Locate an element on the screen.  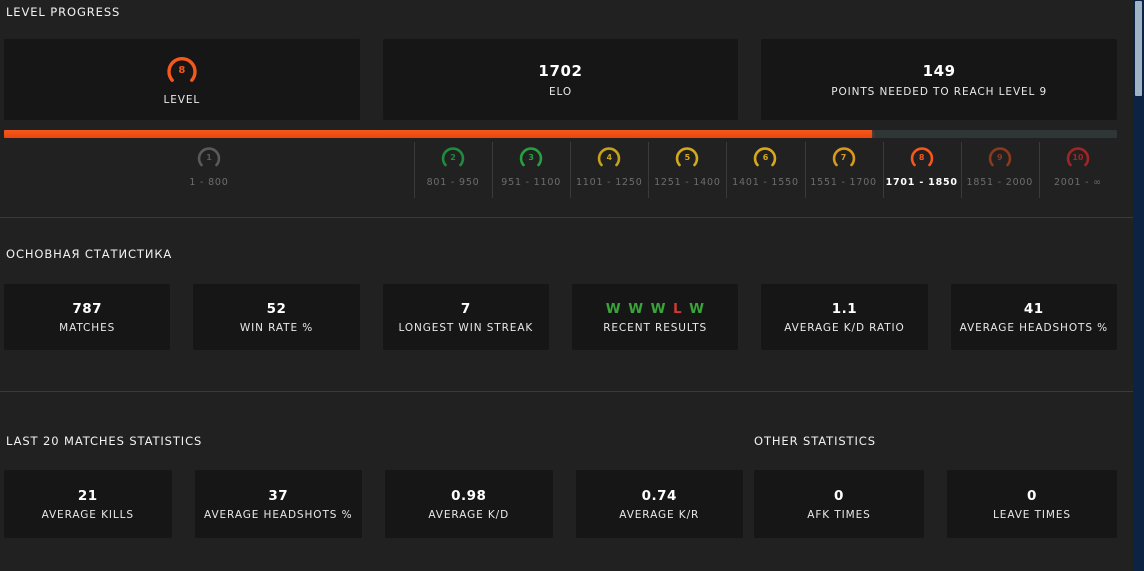
level-range-label: 2001 - ∞ is located at coordinates (1077, 182).